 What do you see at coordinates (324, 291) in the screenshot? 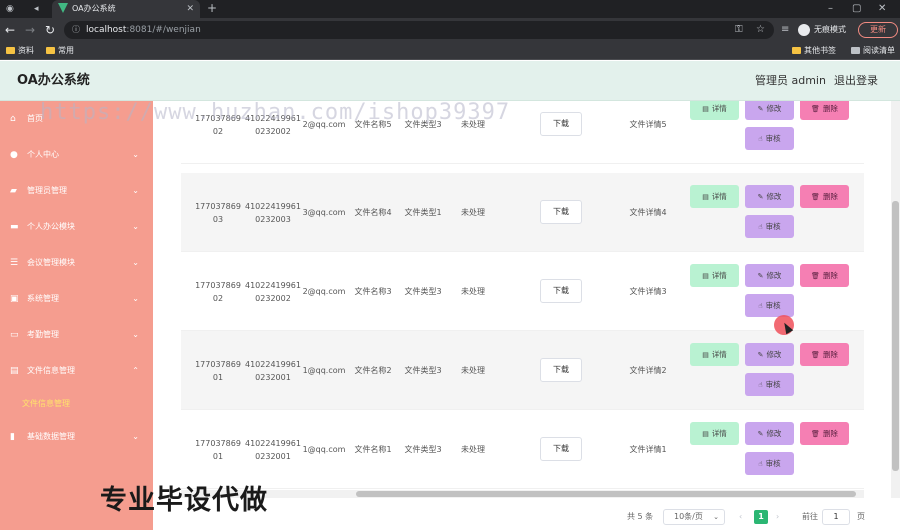
I see `cell-email: 2@qq.com` at bounding box center [324, 291].